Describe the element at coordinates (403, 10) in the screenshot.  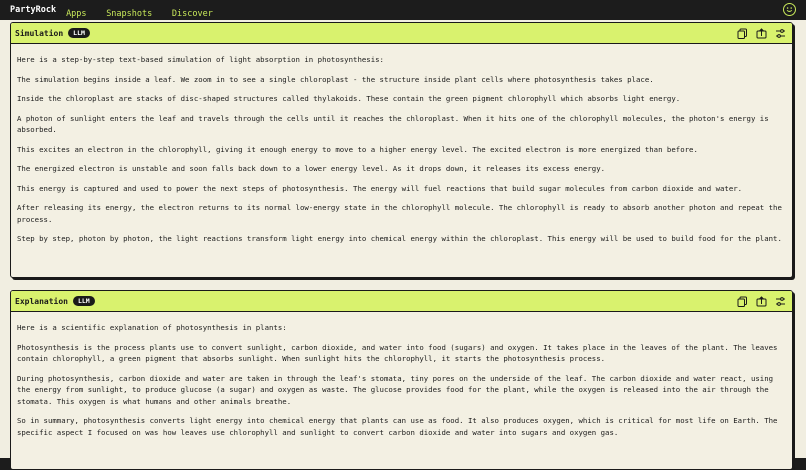
I see `top-navigation-bar: PartyRock Apps Snapshots Discover` at that location.